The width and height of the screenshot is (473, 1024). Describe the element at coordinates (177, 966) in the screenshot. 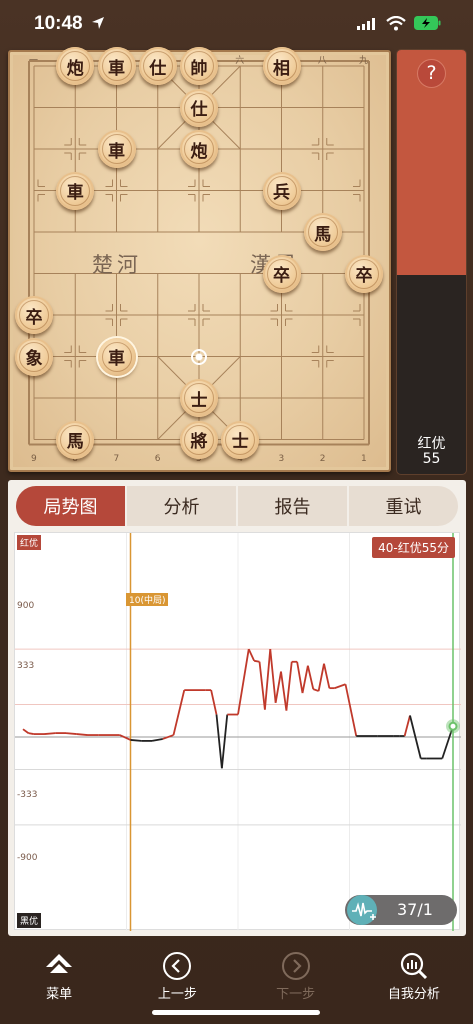

I see `prev-icon` at that location.